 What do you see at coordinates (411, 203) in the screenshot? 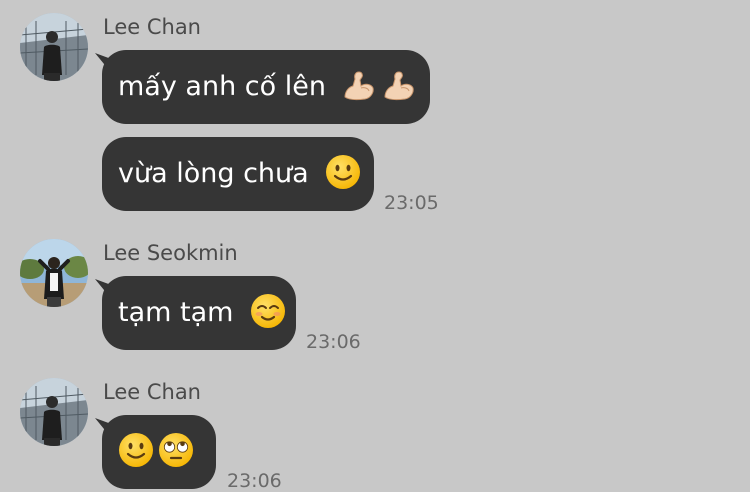
I see `message-timestamp: 23:05` at bounding box center [411, 203].